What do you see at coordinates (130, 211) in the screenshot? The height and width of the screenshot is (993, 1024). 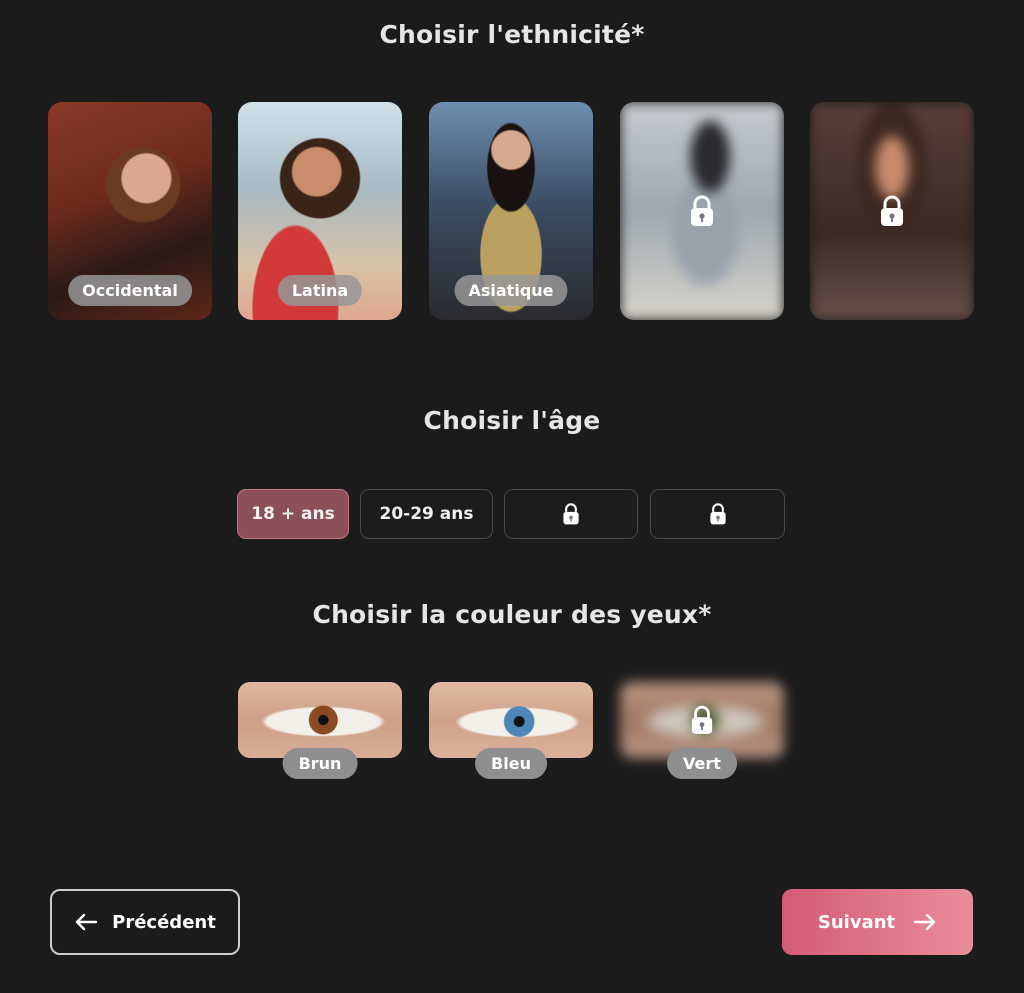 I see `ethnicity-option-occidental: Occidental` at bounding box center [130, 211].